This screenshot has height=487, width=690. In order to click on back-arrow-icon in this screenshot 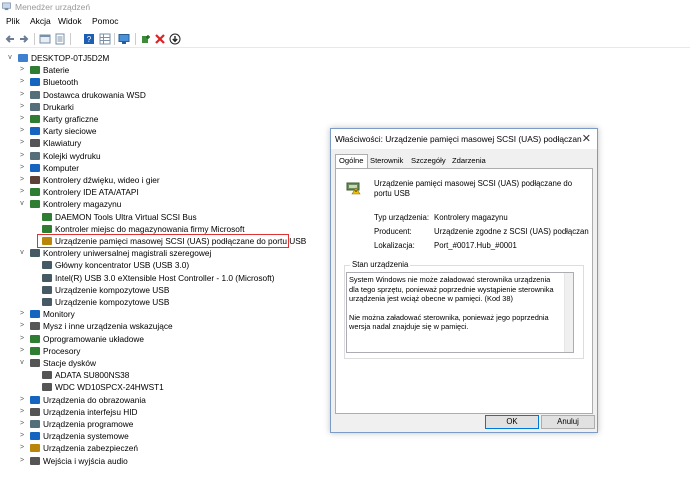, I will do `click(10, 39)`.